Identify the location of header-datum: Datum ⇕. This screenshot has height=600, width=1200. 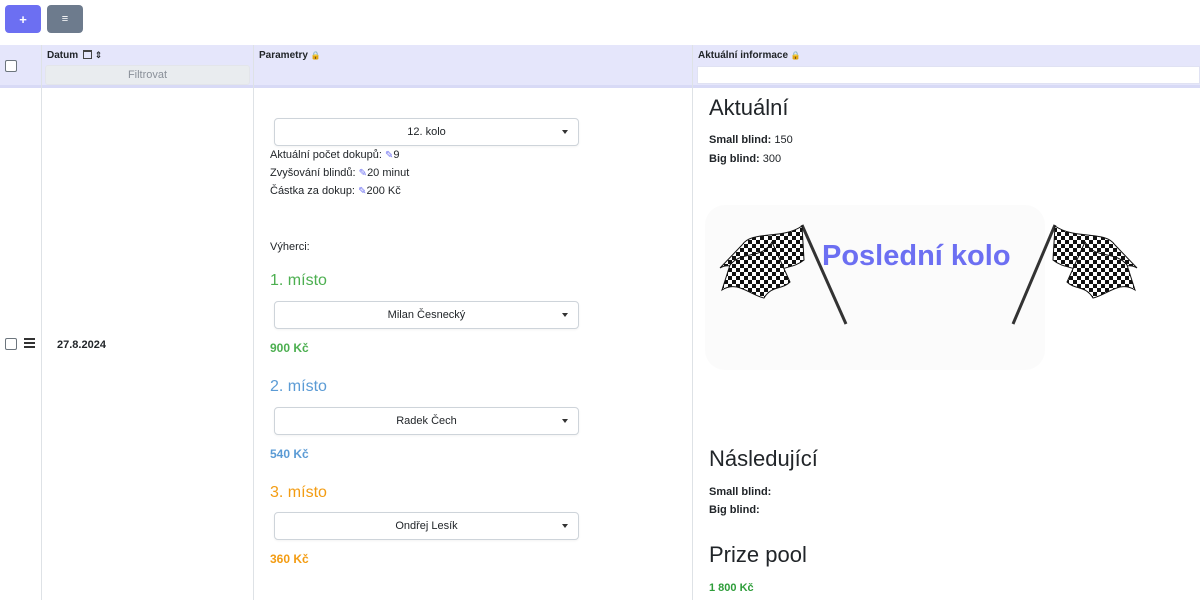
(74, 55).